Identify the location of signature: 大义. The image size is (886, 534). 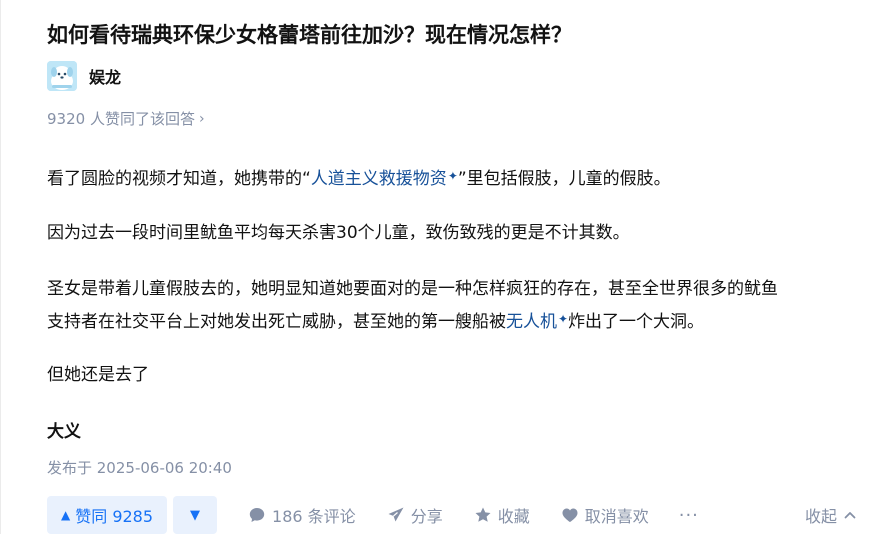
(64, 432).